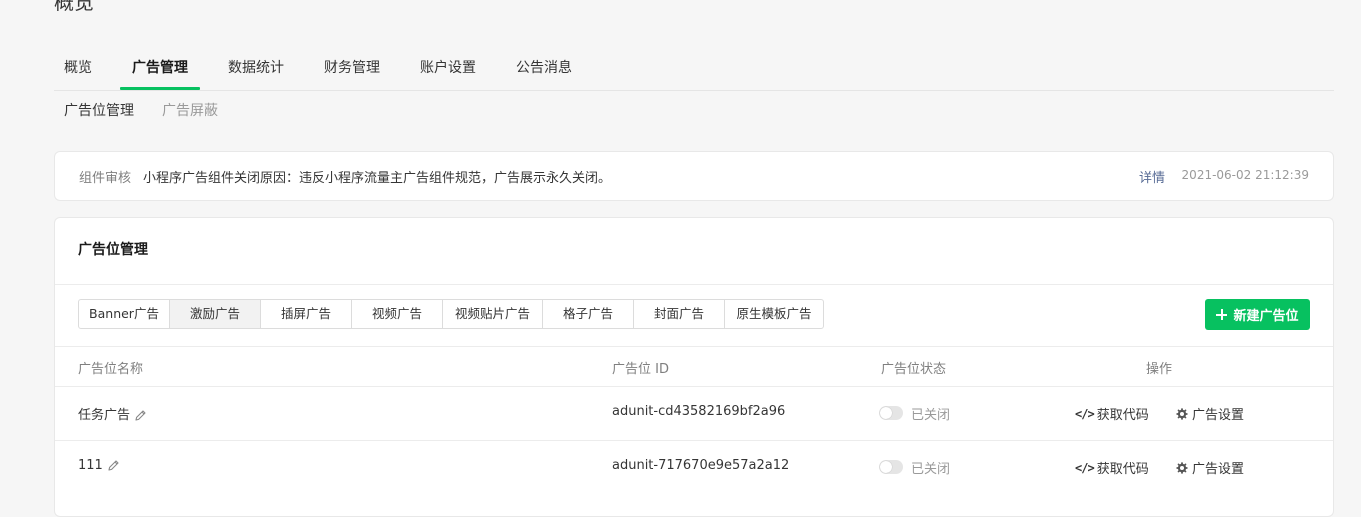 The width and height of the screenshot is (1361, 517). What do you see at coordinates (694, 70) in the screenshot?
I see `main-tabs: 概览 广告管理 数据统计 财务管理 账户设置 公告消息` at bounding box center [694, 70].